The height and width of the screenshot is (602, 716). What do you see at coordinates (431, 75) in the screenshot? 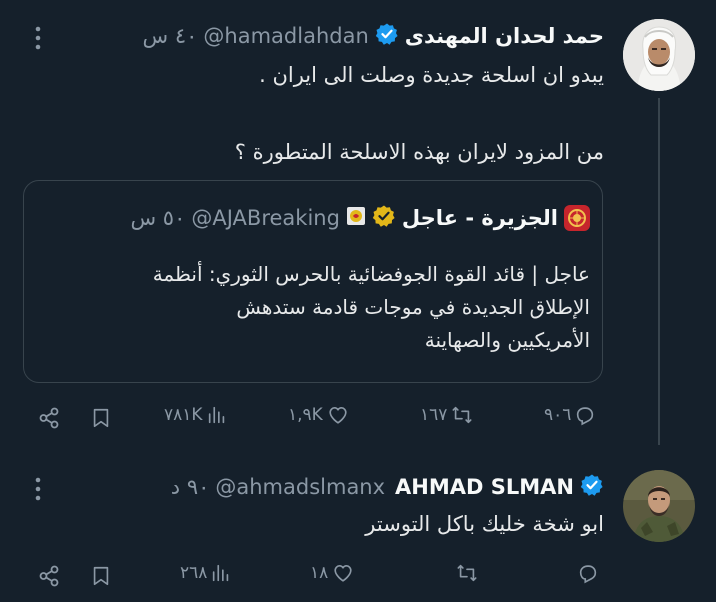
I see `tweet-text-line-1: يبدو ان اسلحة جديدة وصلت الى ايران .` at bounding box center [431, 75].